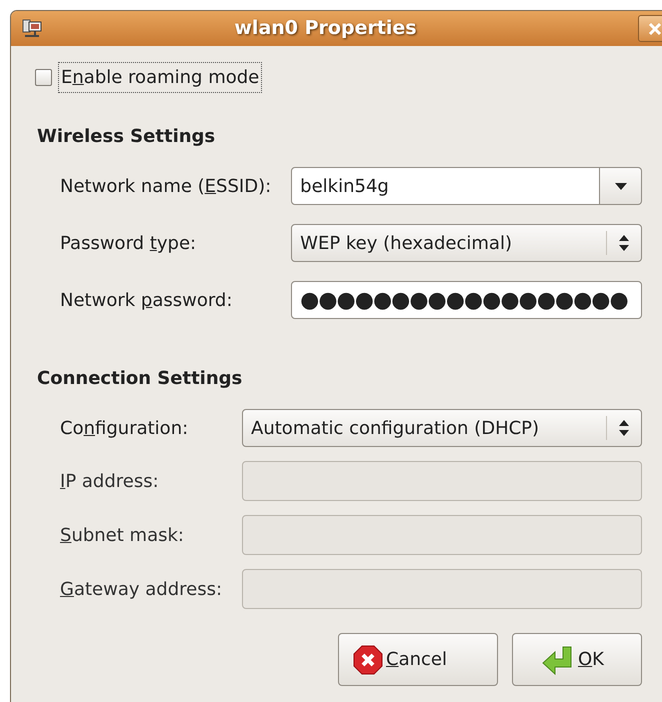 The width and height of the screenshot is (662, 702). What do you see at coordinates (325, 29) in the screenshot?
I see `window-title: wlan0 Properties` at bounding box center [325, 29].